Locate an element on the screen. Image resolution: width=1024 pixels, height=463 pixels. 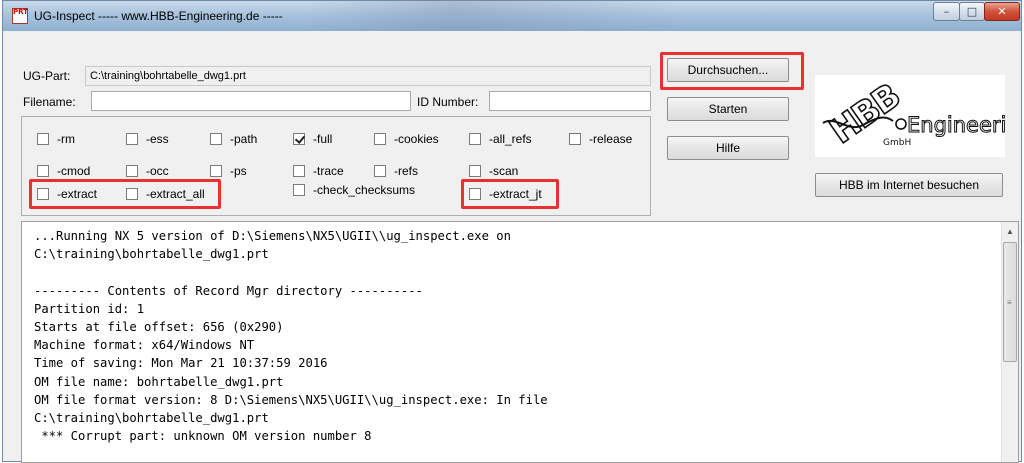
maximize-button: □ is located at coordinates (972, 11).